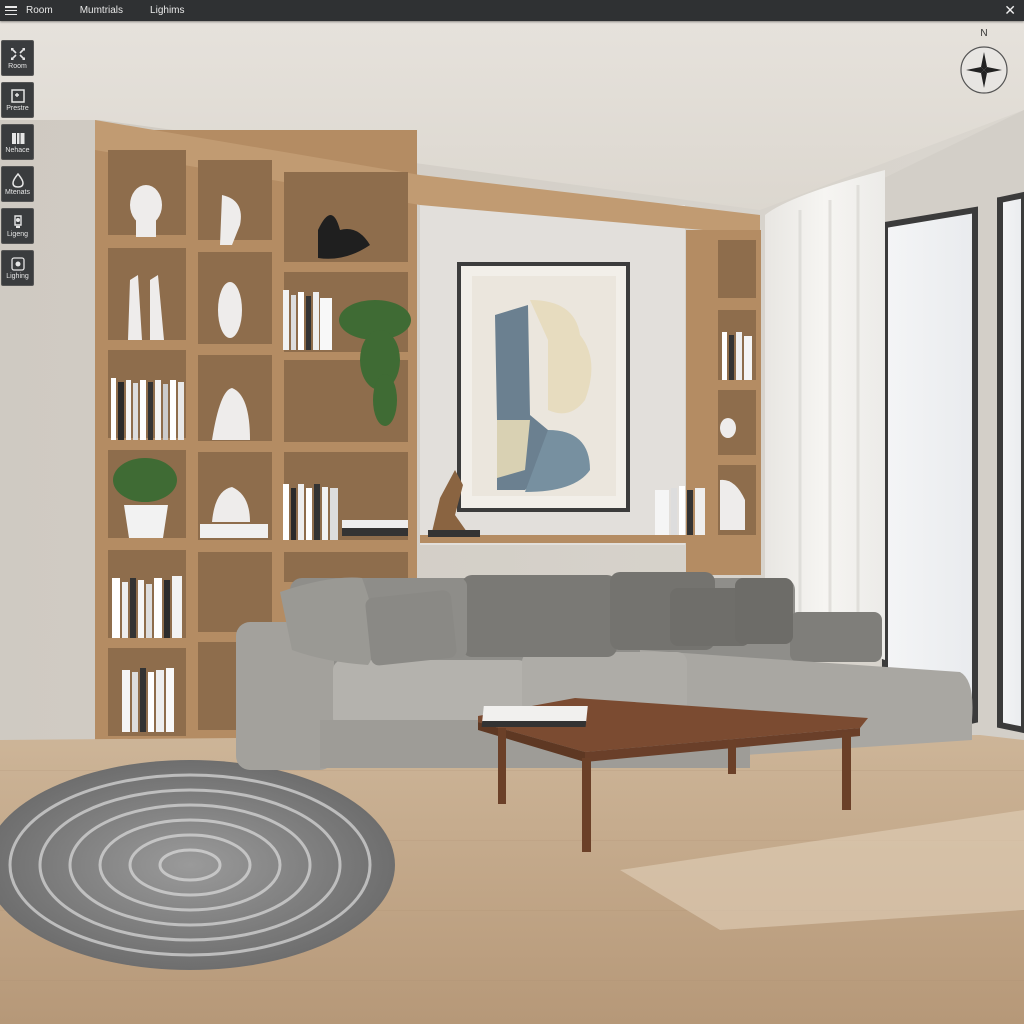 The width and height of the screenshot is (1024, 1024). Describe the element at coordinates (17, 54) in the screenshot. I see `move-arrows-icon` at that location.